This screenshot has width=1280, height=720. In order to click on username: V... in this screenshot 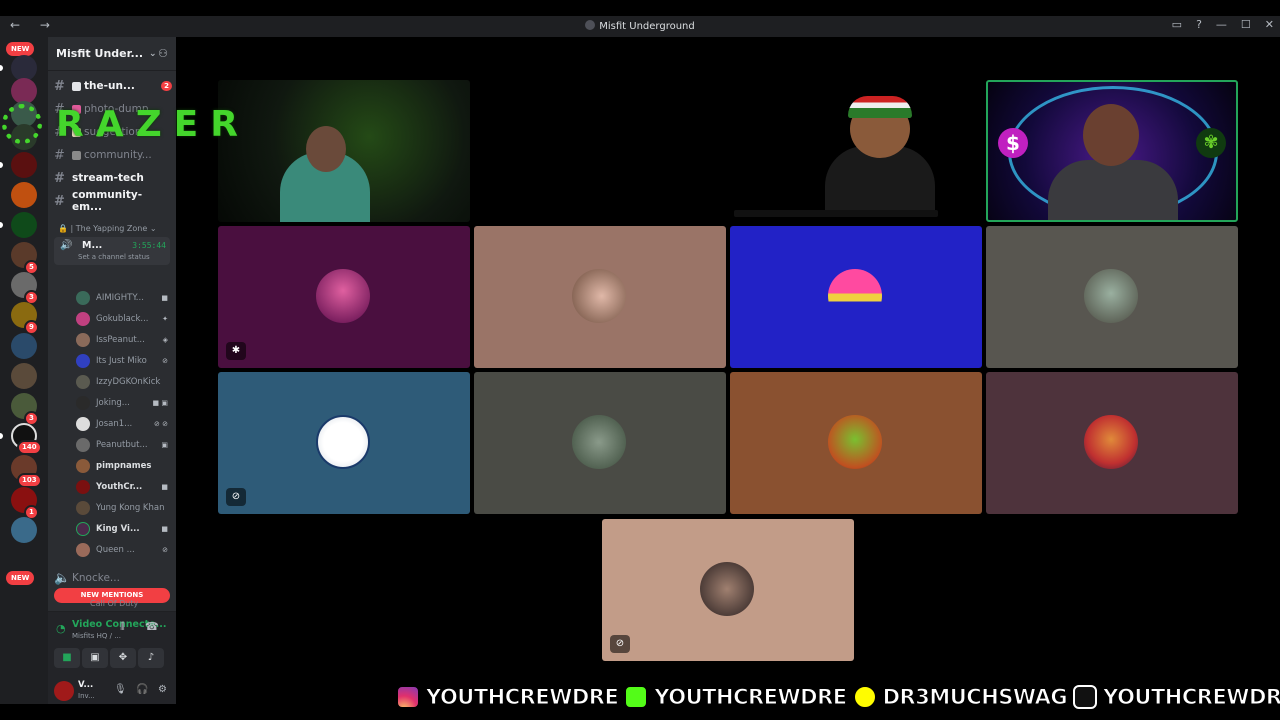, I will do `click(86, 685)`.